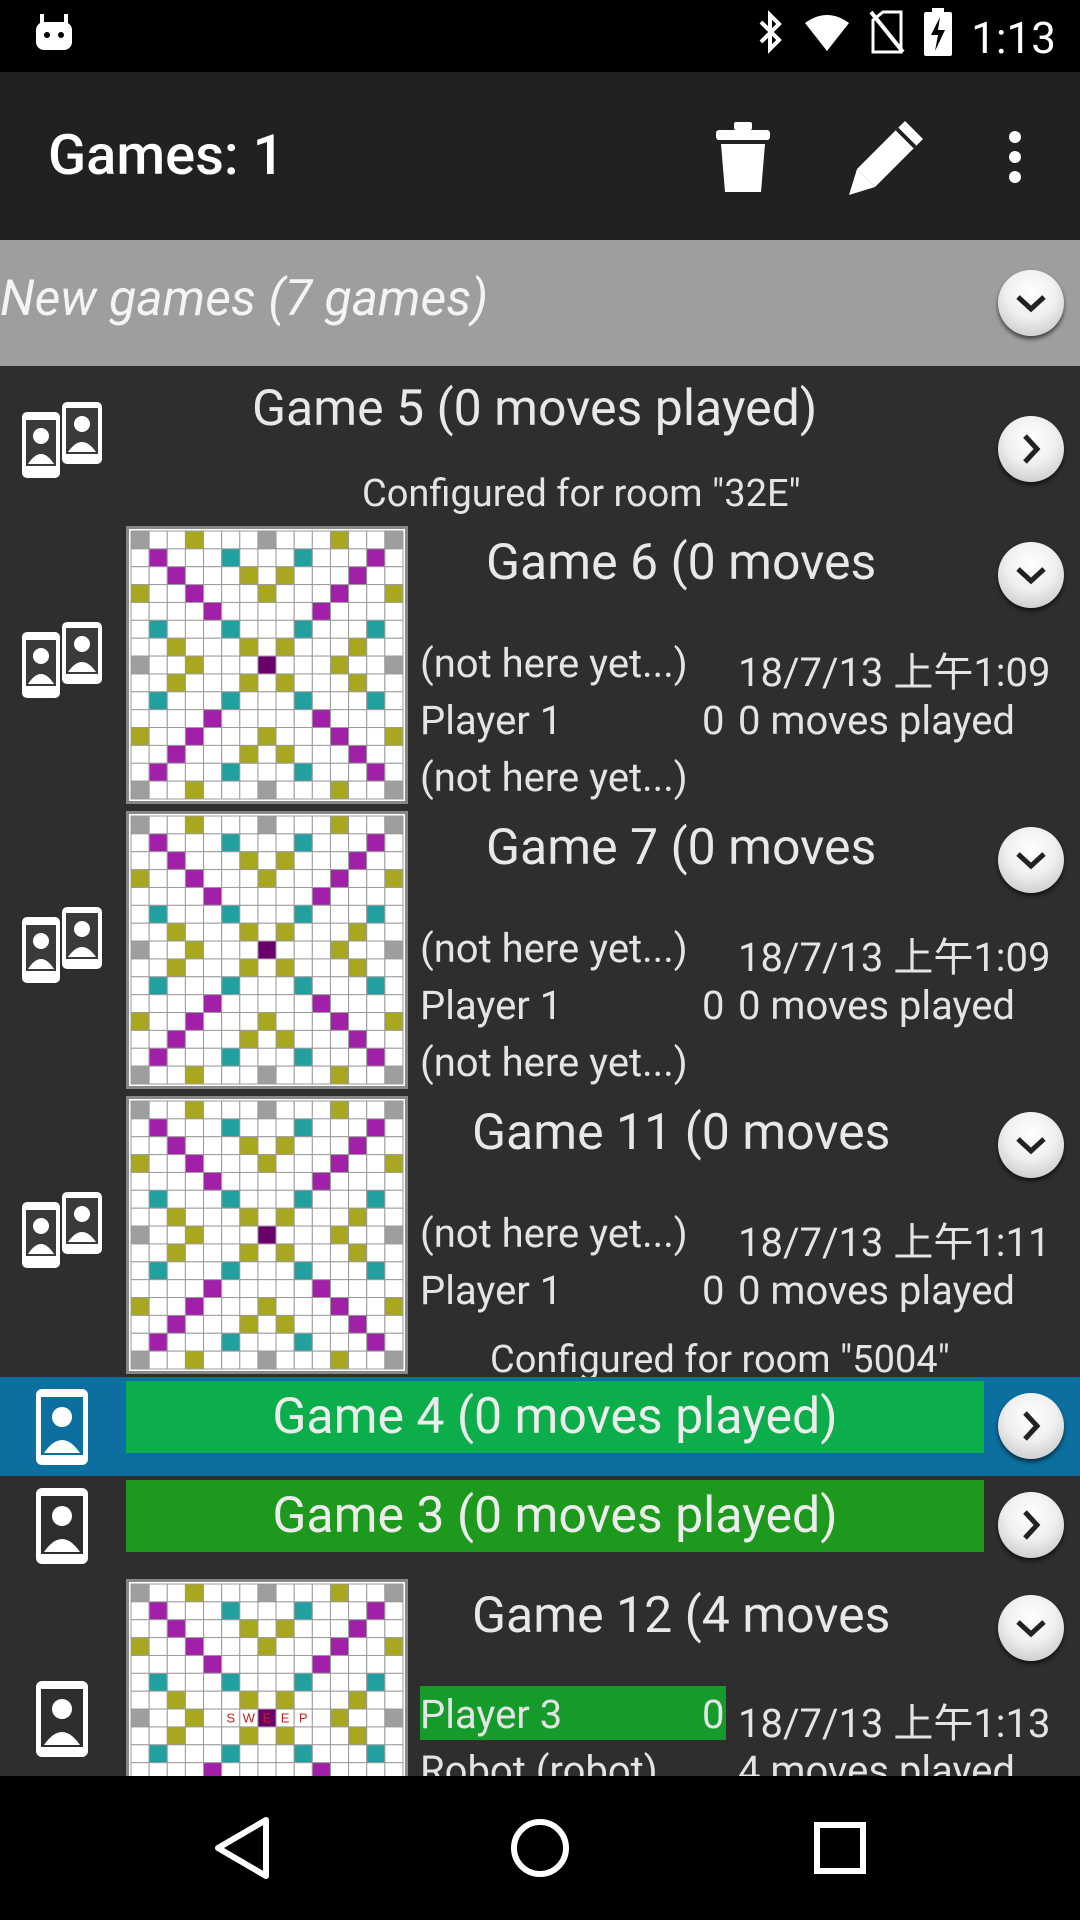 Image resolution: width=1080 pixels, height=1920 pixels. What do you see at coordinates (555, 1417) in the screenshot?
I see `game-title: Game 4 (0 moves played)` at bounding box center [555, 1417].